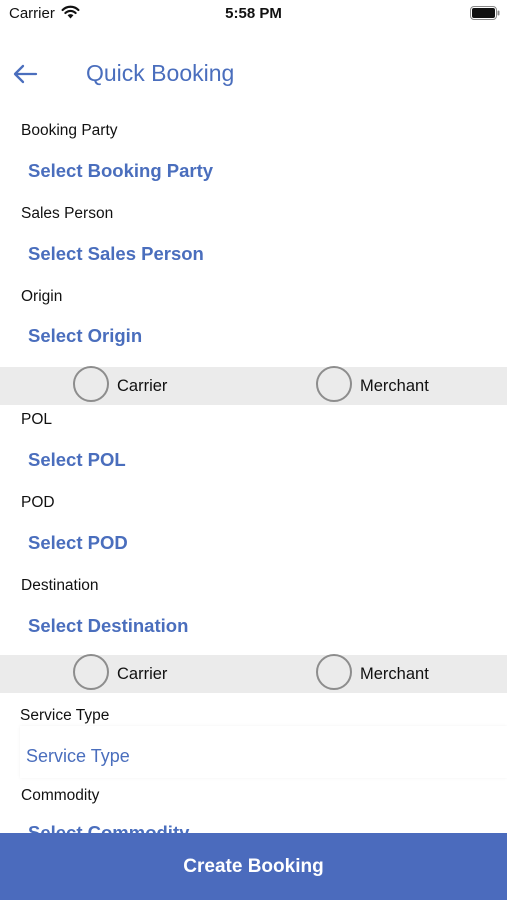  Describe the element at coordinates (160, 73) in the screenshot. I see `page-title: Quick Booking` at that location.